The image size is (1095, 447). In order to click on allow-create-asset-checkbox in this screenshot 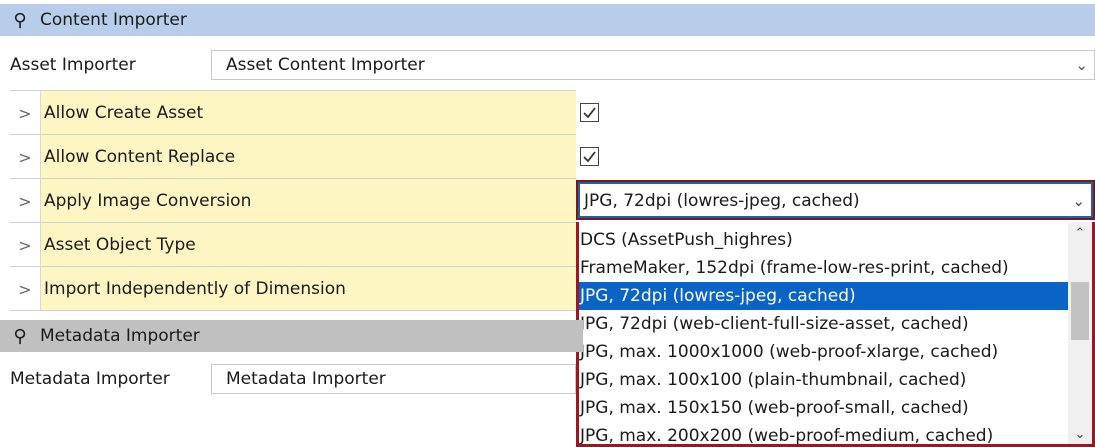, I will do `click(589, 112)`.